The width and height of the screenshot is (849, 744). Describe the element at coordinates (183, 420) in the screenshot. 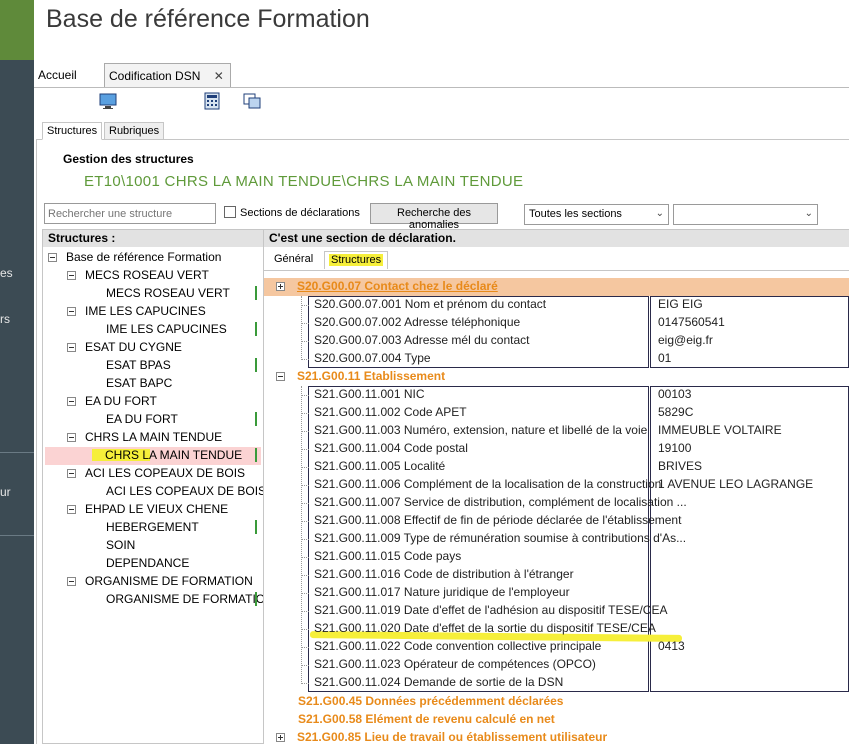

I see `tree-leaf: EA DU FORT` at that location.